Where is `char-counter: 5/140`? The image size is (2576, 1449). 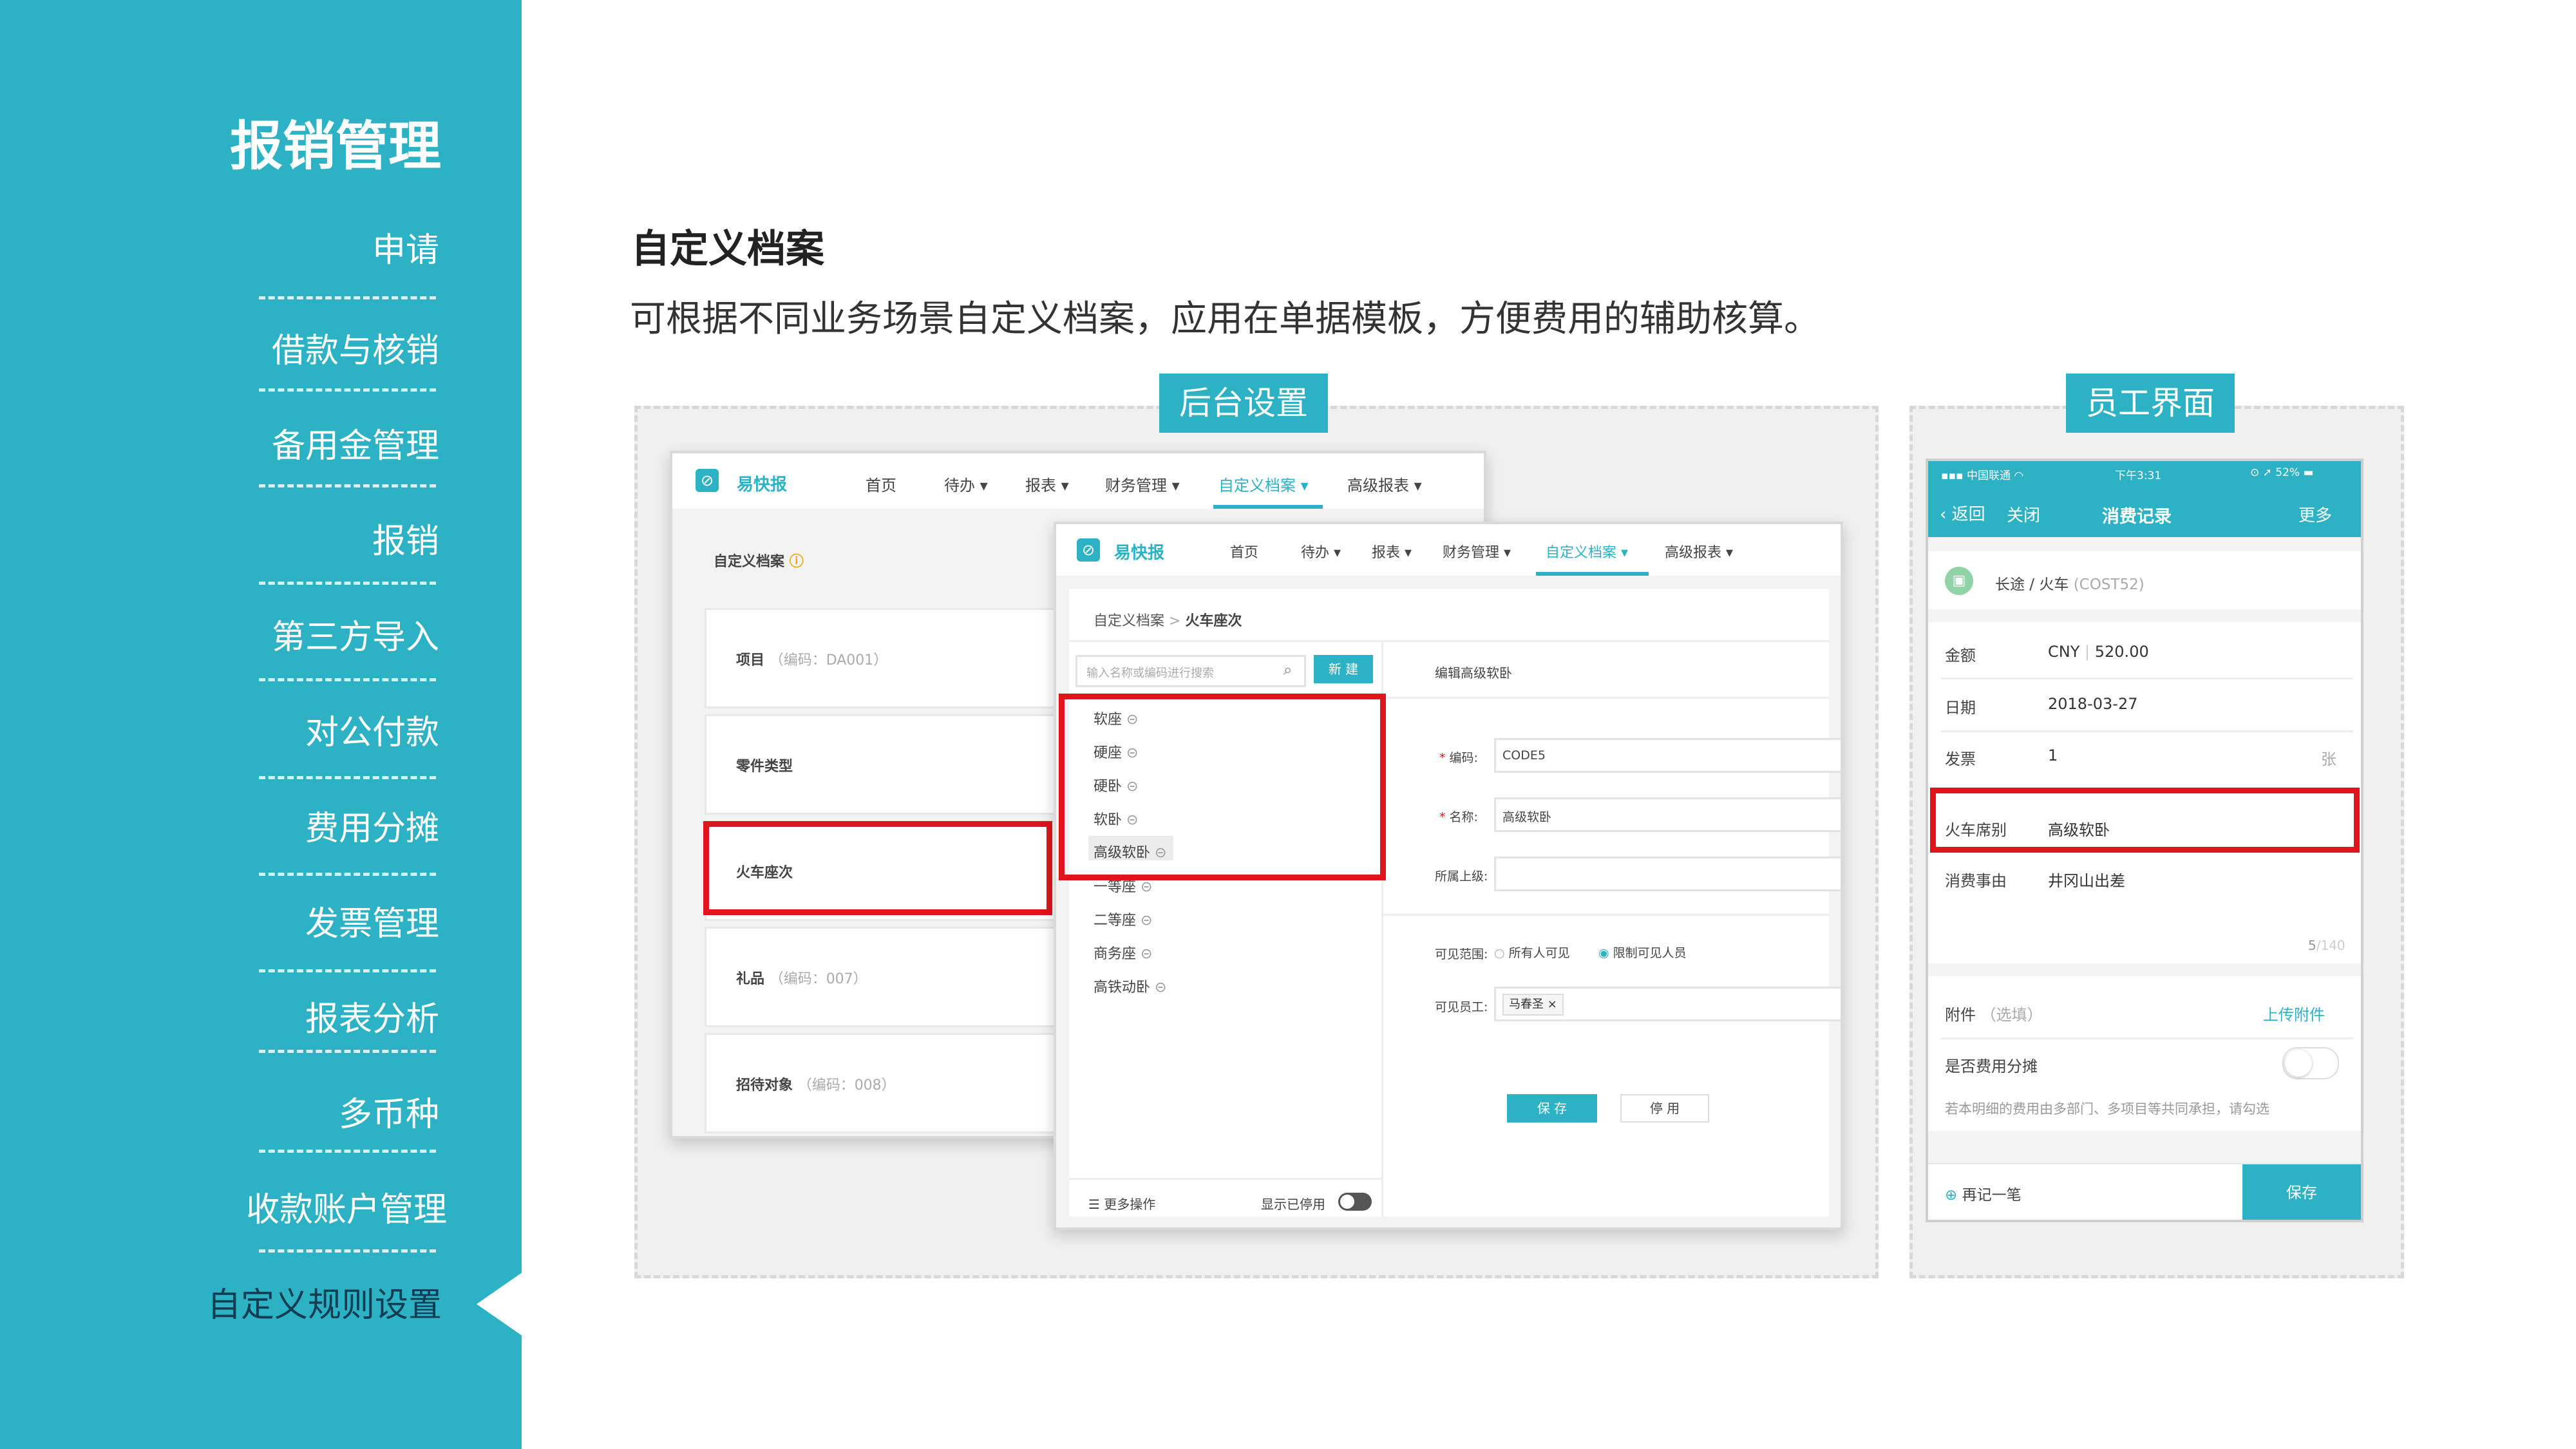 char-counter: 5/140 is located at coordinates (2326, 945).